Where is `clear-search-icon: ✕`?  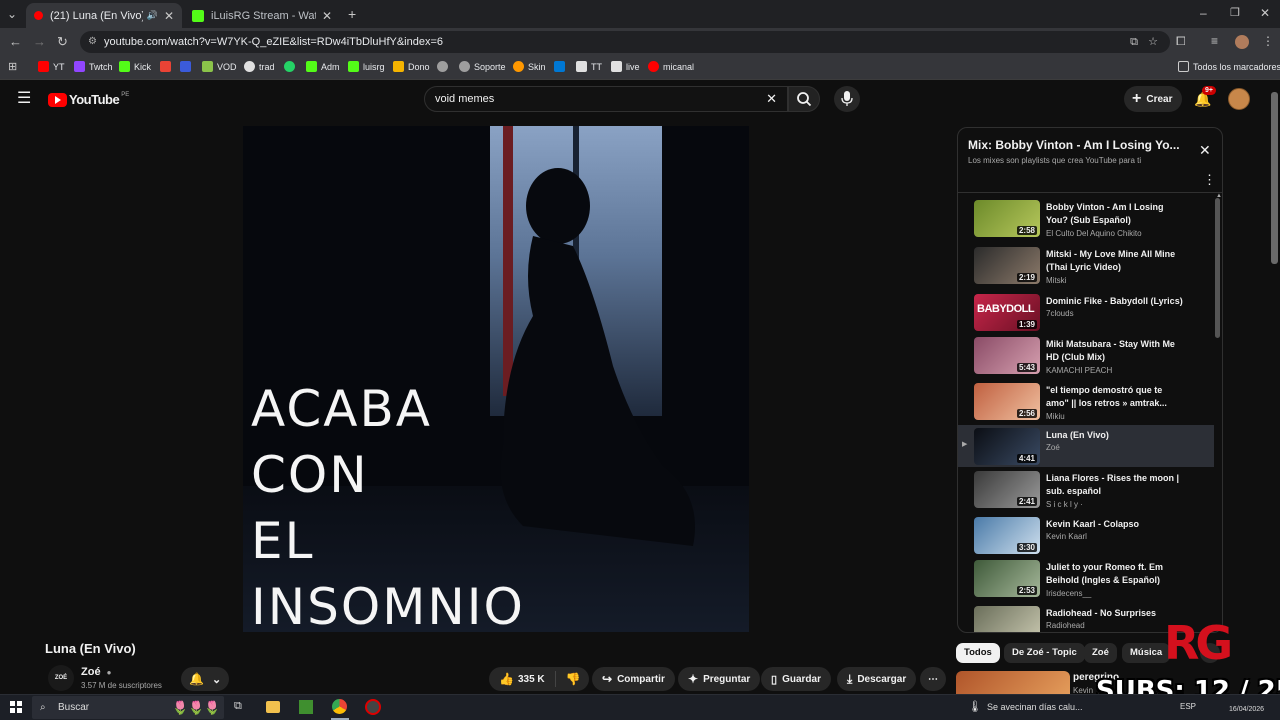
clear-search-icon: ✕ is located at coordinates (771, 99).